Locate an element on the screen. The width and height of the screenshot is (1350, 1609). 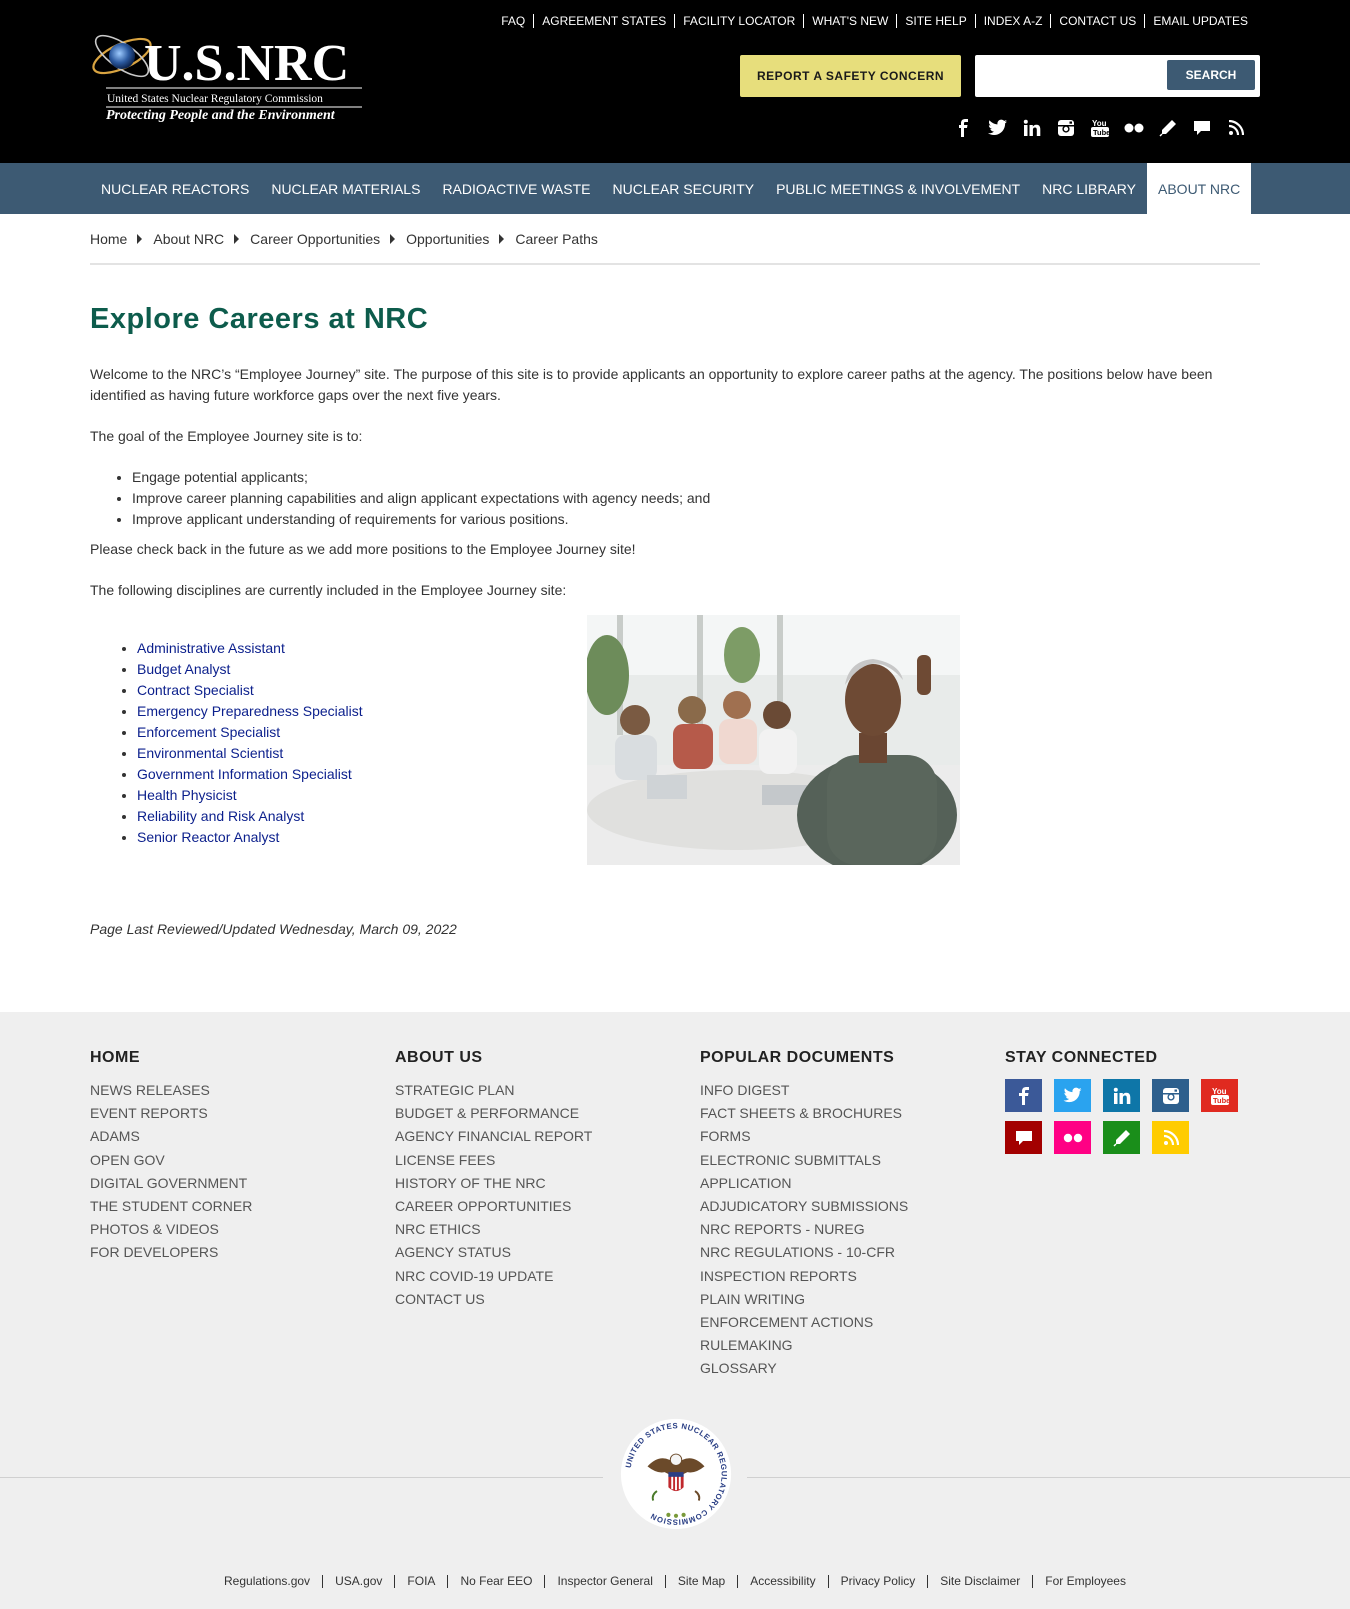
list-item: Engage potential applicants; is located at coordinates (696, 477).